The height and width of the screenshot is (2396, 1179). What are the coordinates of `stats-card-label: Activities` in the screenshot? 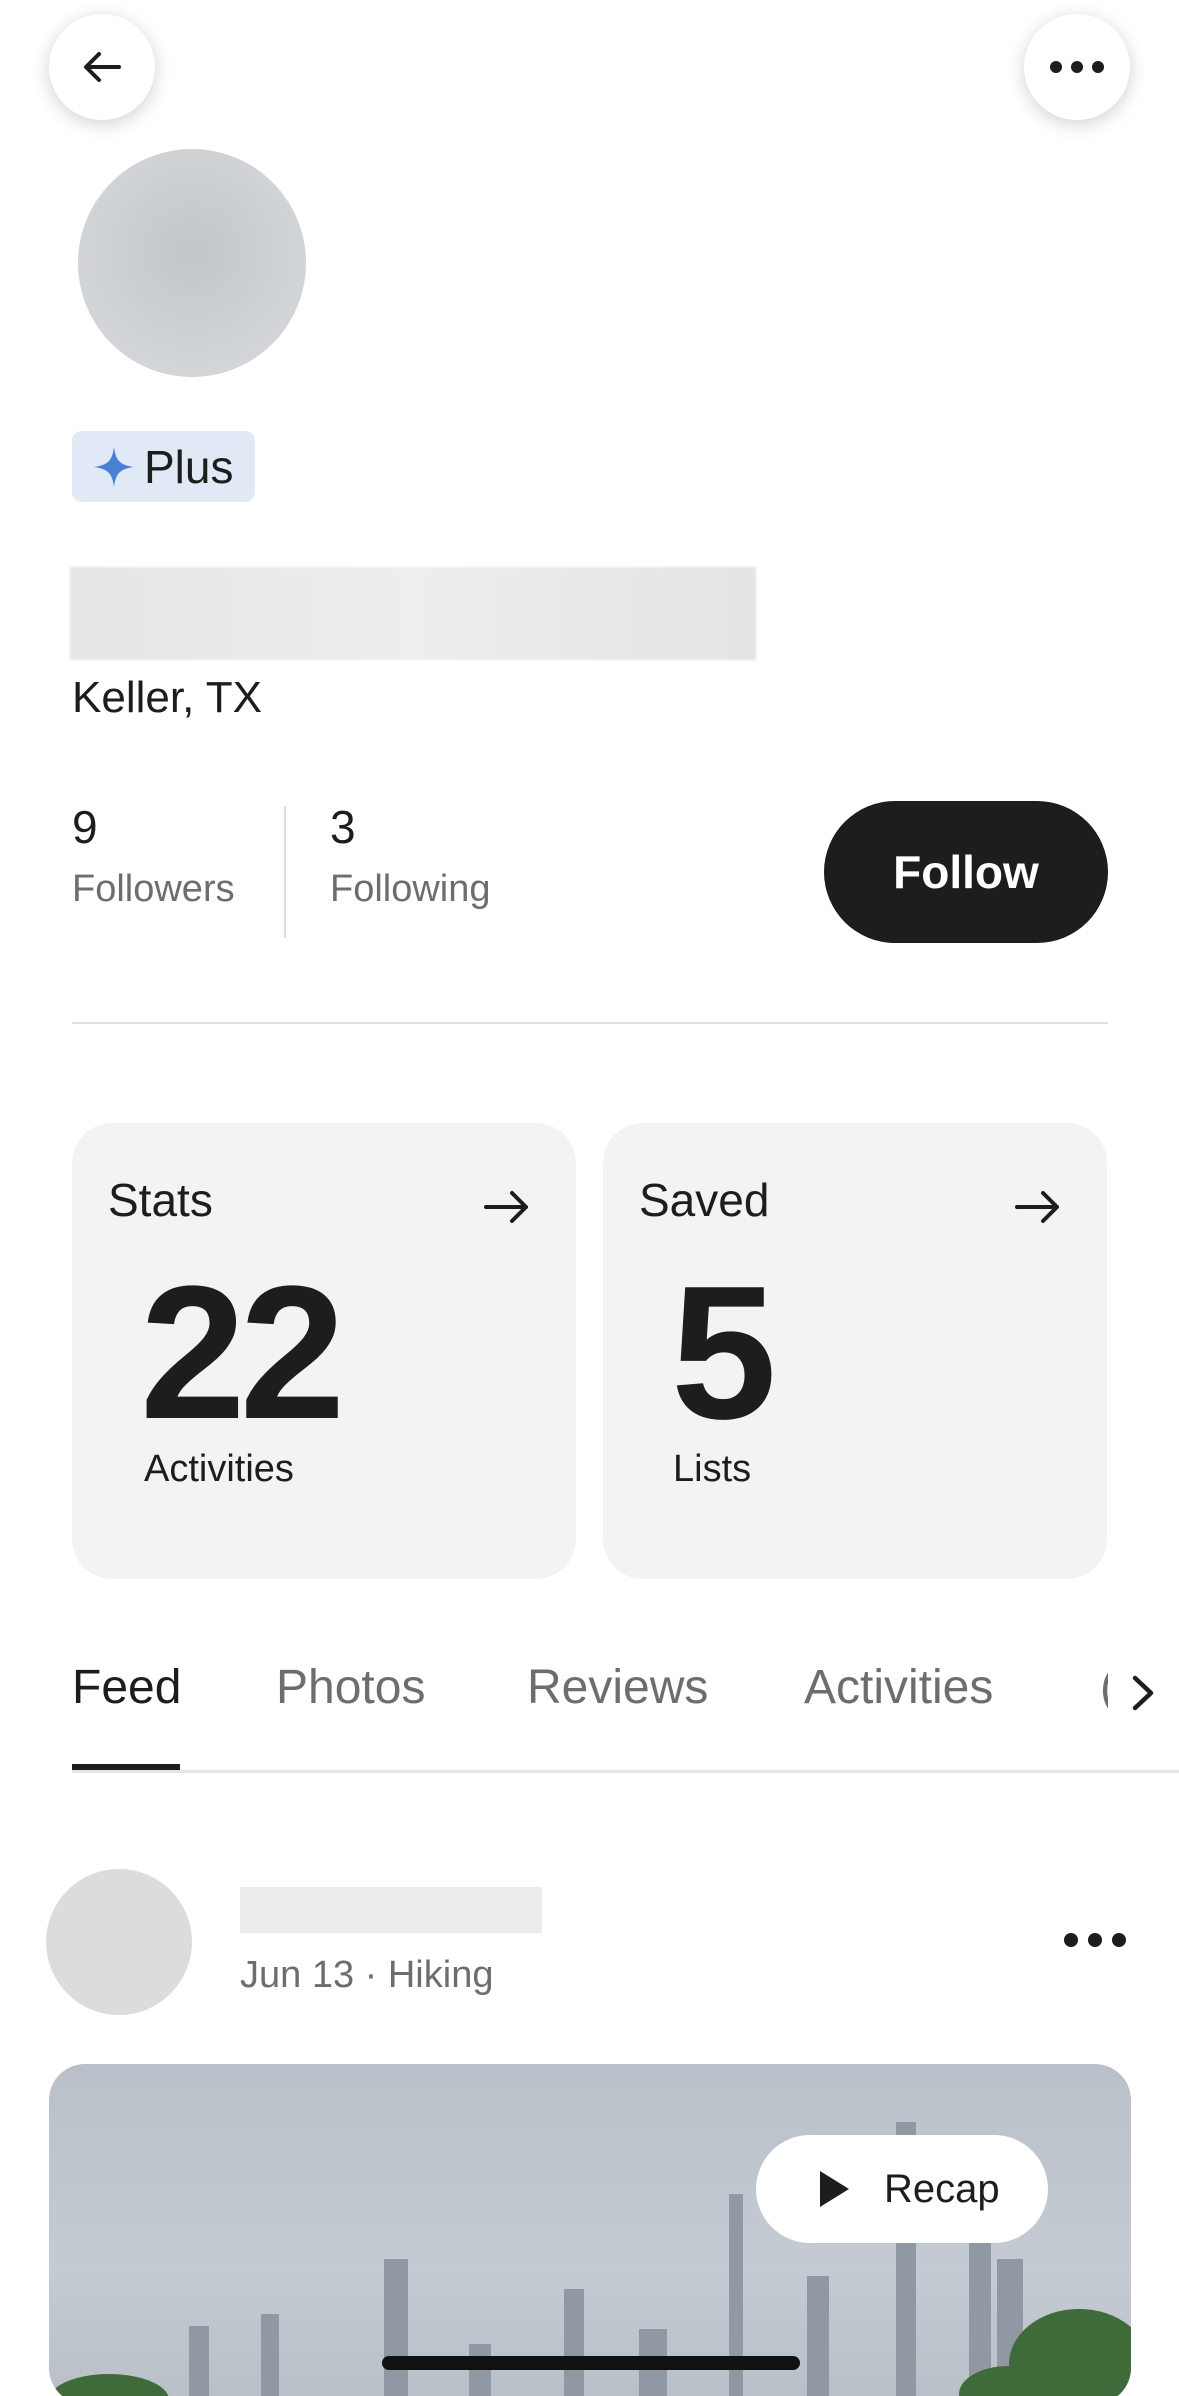 It's located at (219, 1469).